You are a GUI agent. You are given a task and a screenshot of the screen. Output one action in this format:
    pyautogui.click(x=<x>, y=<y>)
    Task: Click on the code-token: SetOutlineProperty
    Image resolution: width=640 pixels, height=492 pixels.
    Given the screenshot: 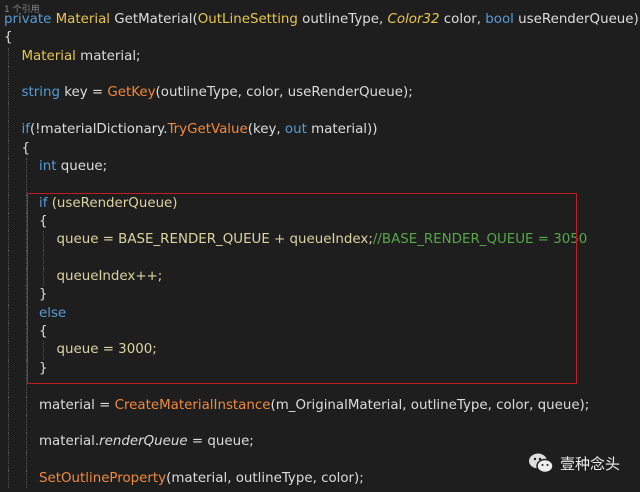 What is the action you would take?
    pyautogui.click(x=103, y=478)
    